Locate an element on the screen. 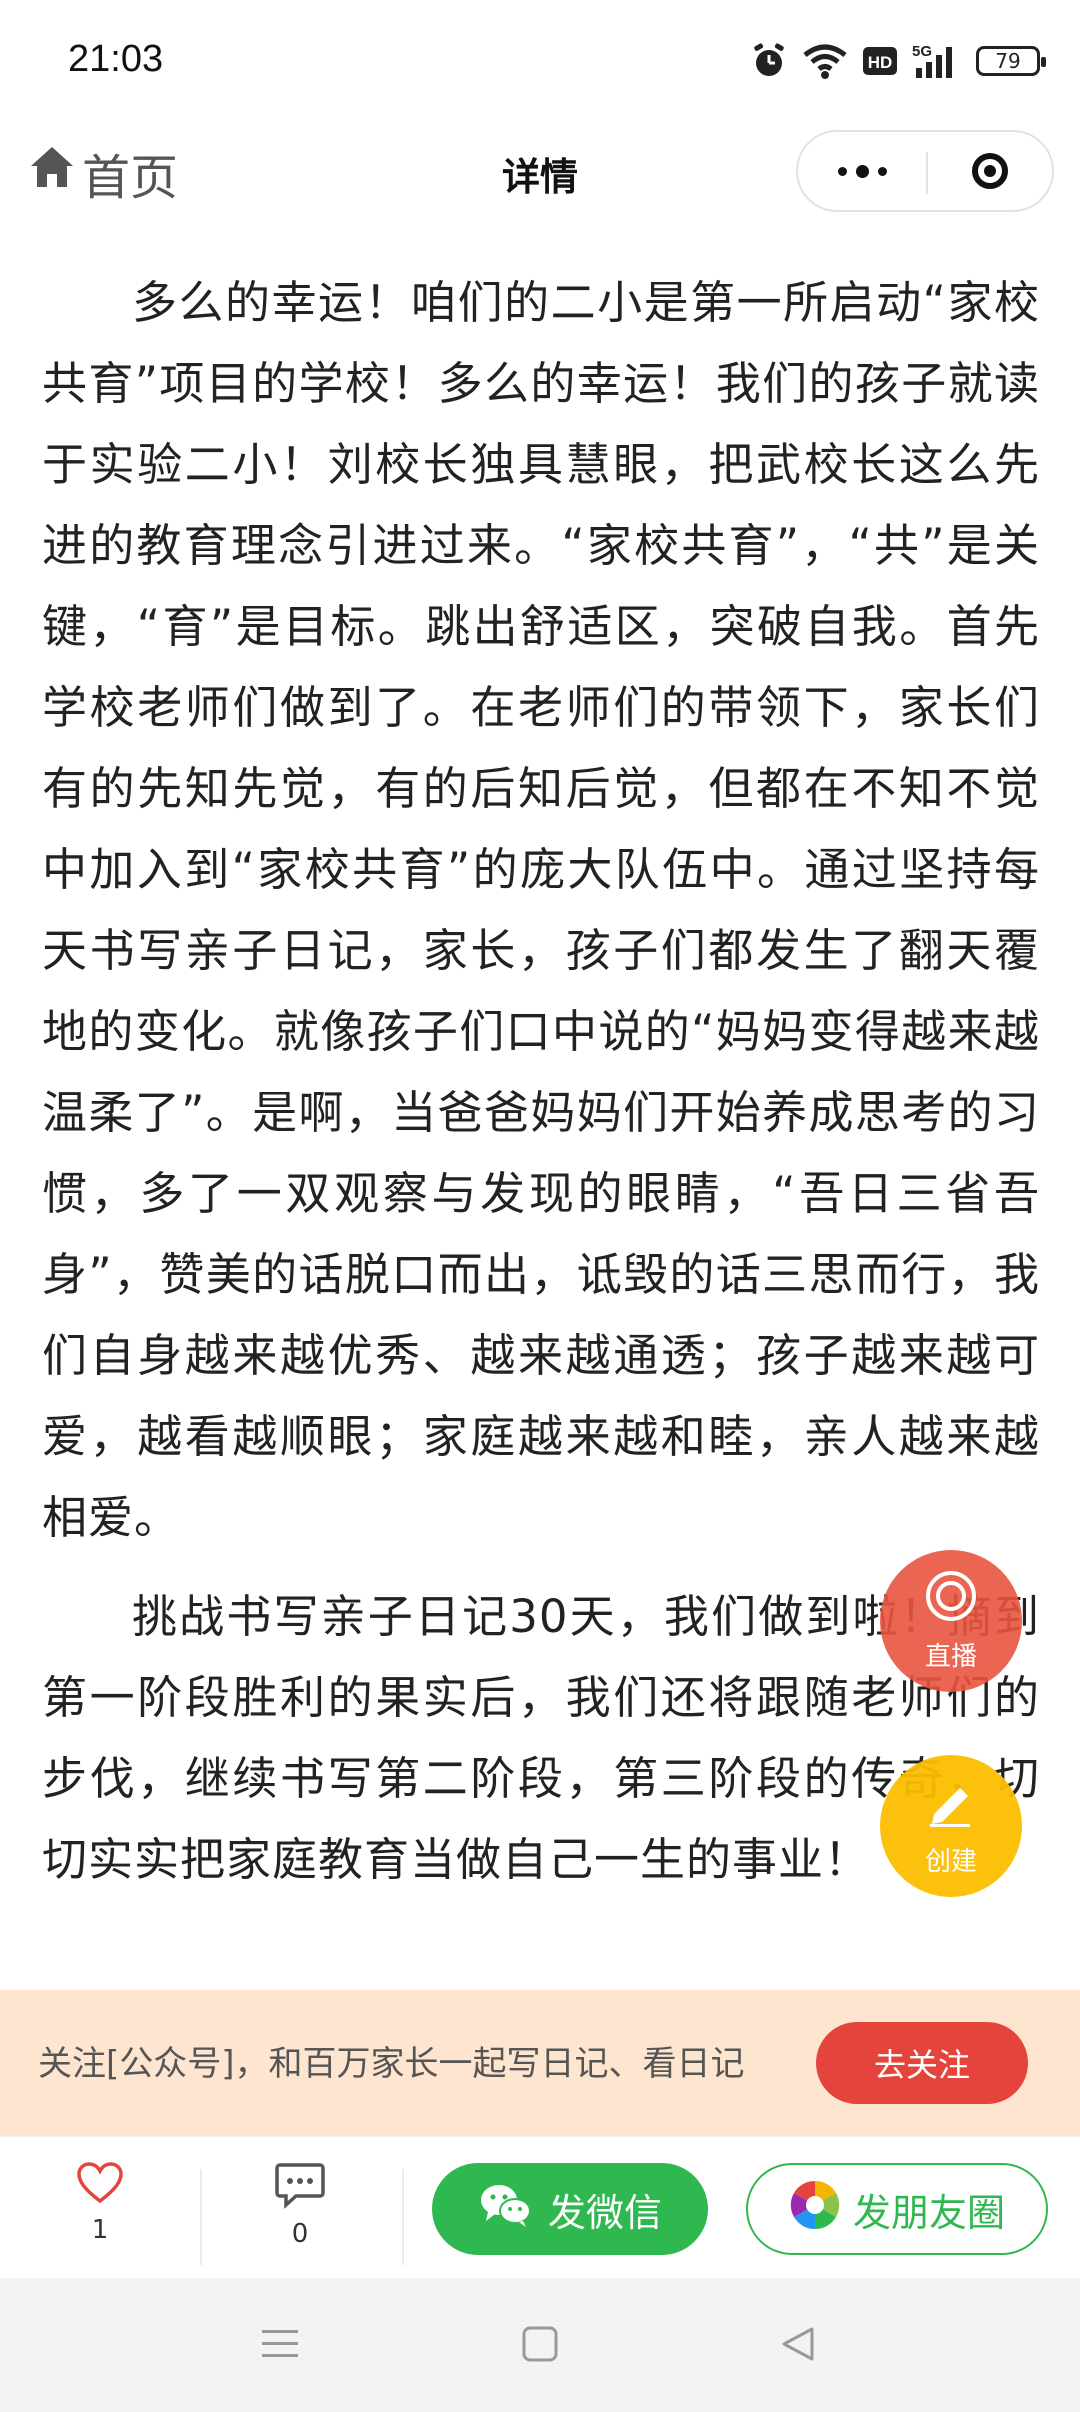 The width and height of the screenshot is (1080, 2412). like-button: 1 is located at coordinates (100, 2203).